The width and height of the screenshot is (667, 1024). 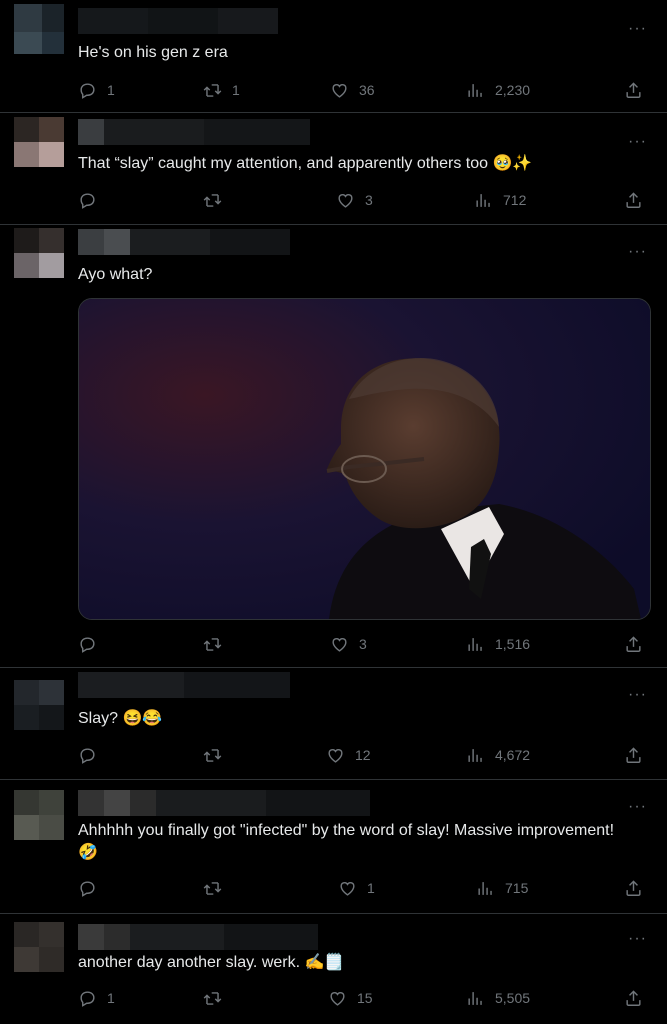 I want to click on like-button: 15, so click(x=350, y=998).